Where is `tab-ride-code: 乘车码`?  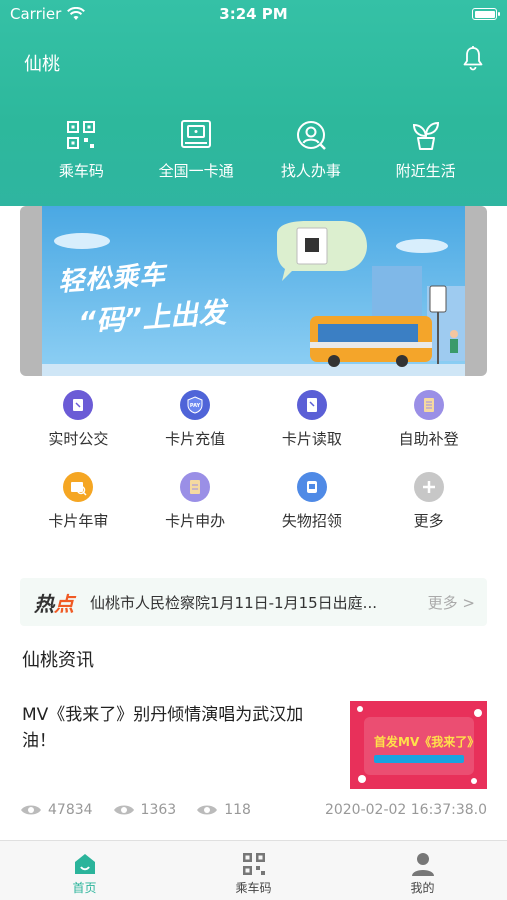
tab-ride-code: 乘车码 is located at coordinates (253, 870).